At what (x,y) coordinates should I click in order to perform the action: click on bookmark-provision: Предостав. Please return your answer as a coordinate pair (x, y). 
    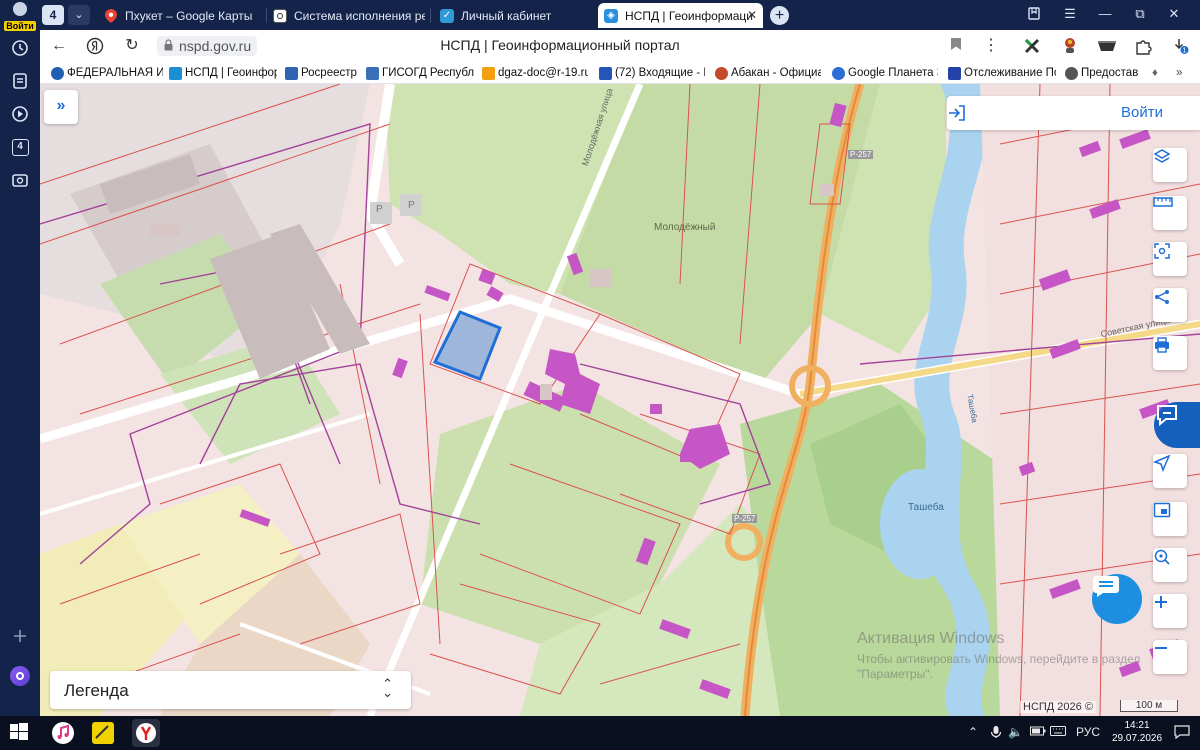
    Looking at the image, I should click on (1107, 73).